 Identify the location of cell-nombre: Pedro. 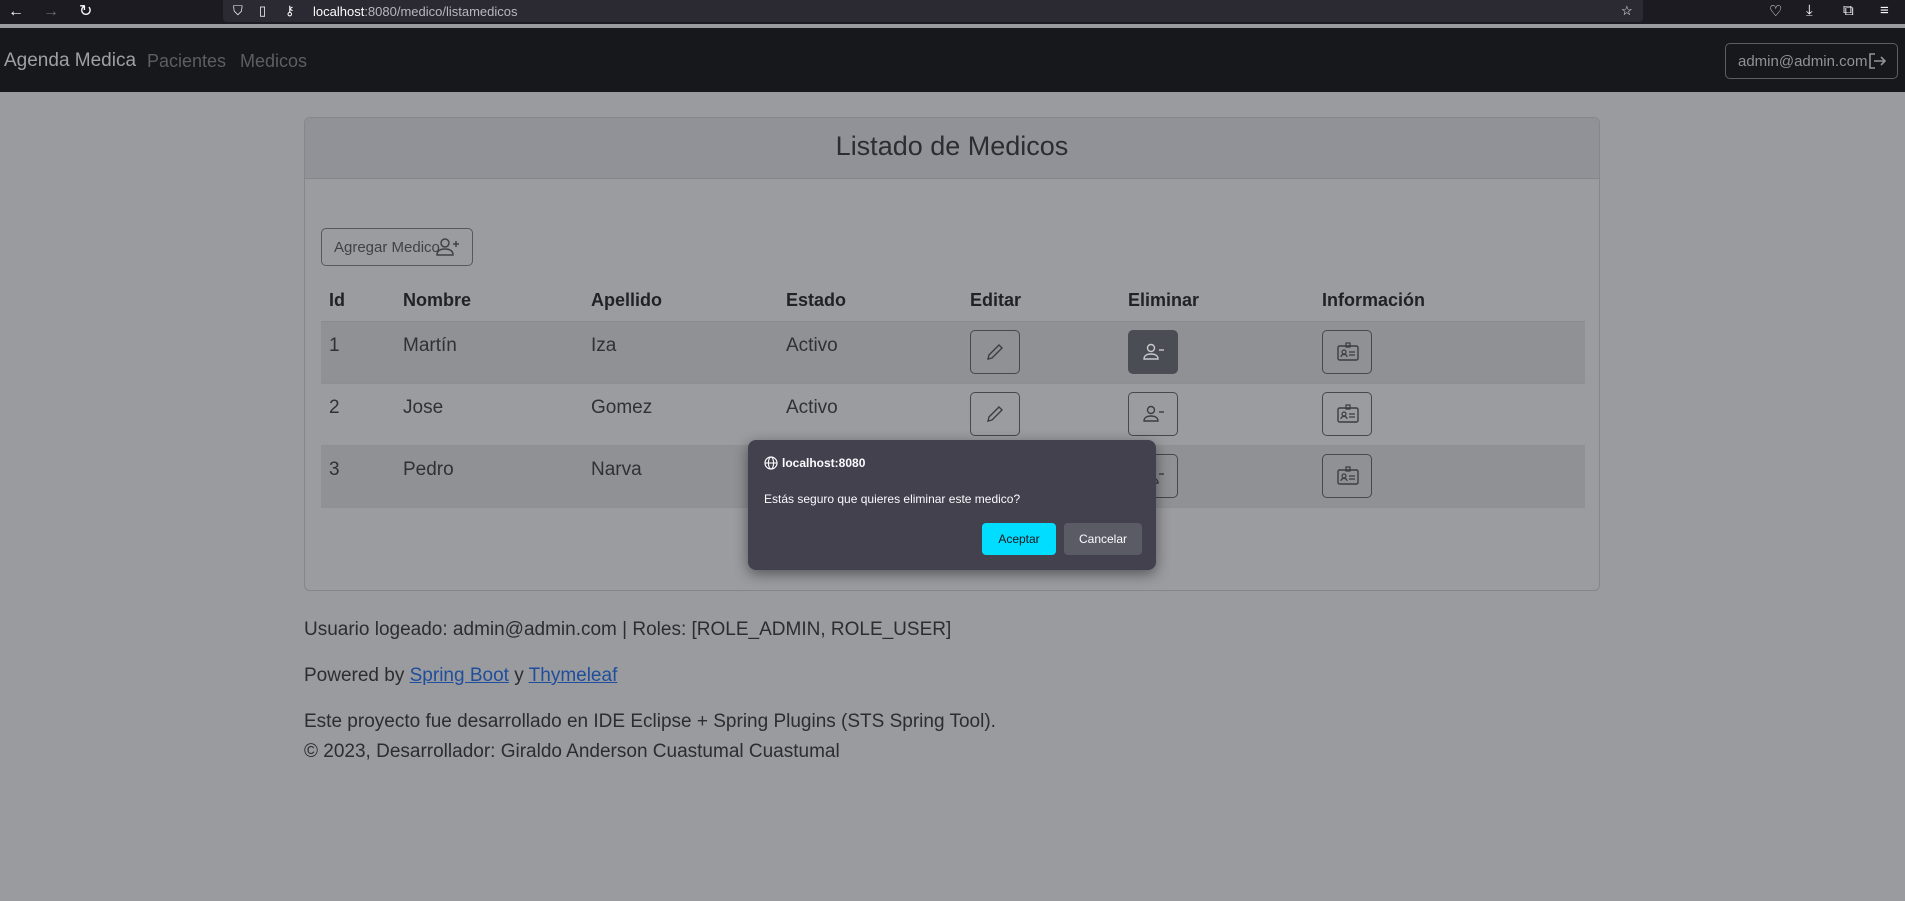
(489, 476).